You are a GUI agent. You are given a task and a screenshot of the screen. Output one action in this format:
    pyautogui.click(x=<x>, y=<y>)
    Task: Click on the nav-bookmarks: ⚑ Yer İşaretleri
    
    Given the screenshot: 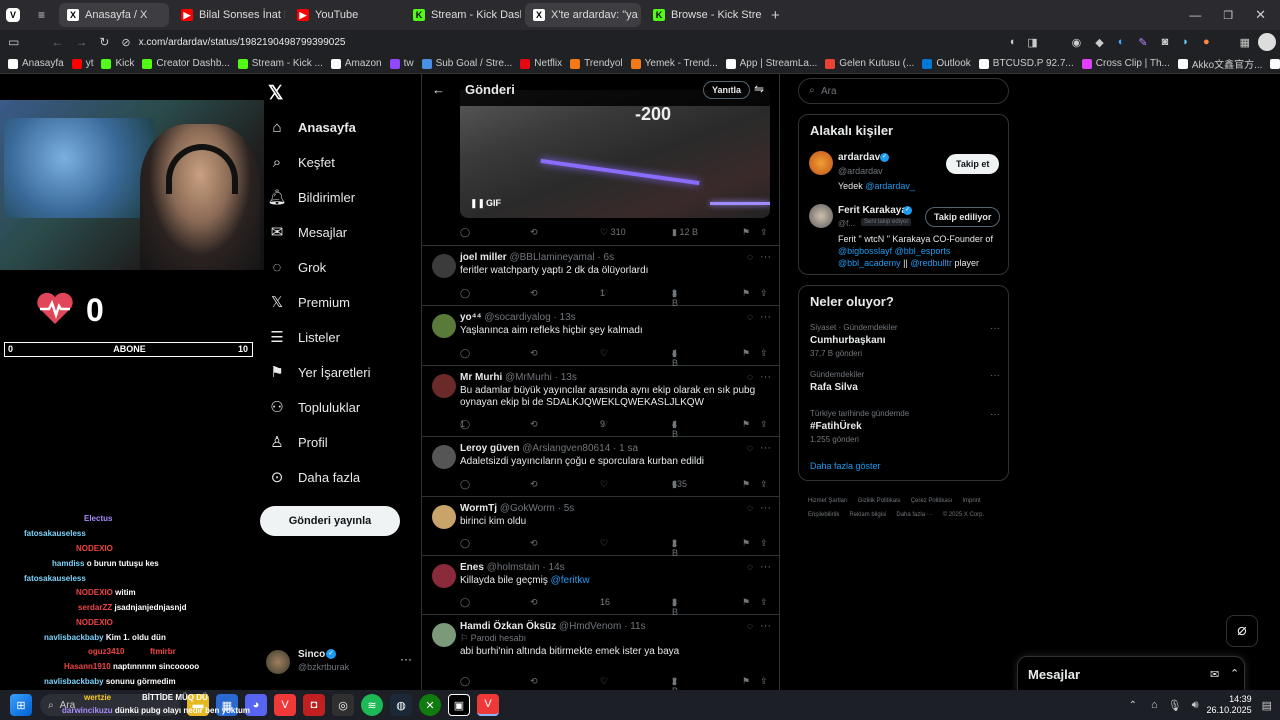 What is the action you would take?
    pyautogui.click(x=319, y=372)
    